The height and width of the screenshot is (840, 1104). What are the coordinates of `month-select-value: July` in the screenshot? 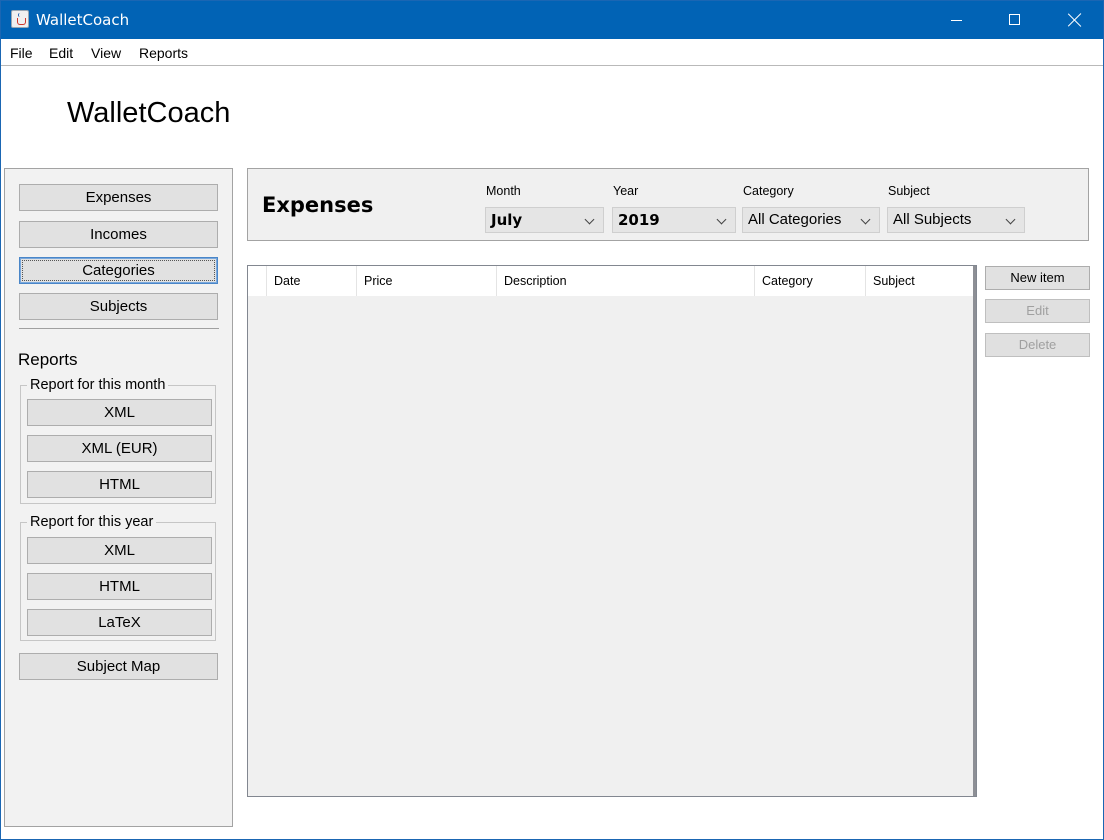 It's located at (507, 220).